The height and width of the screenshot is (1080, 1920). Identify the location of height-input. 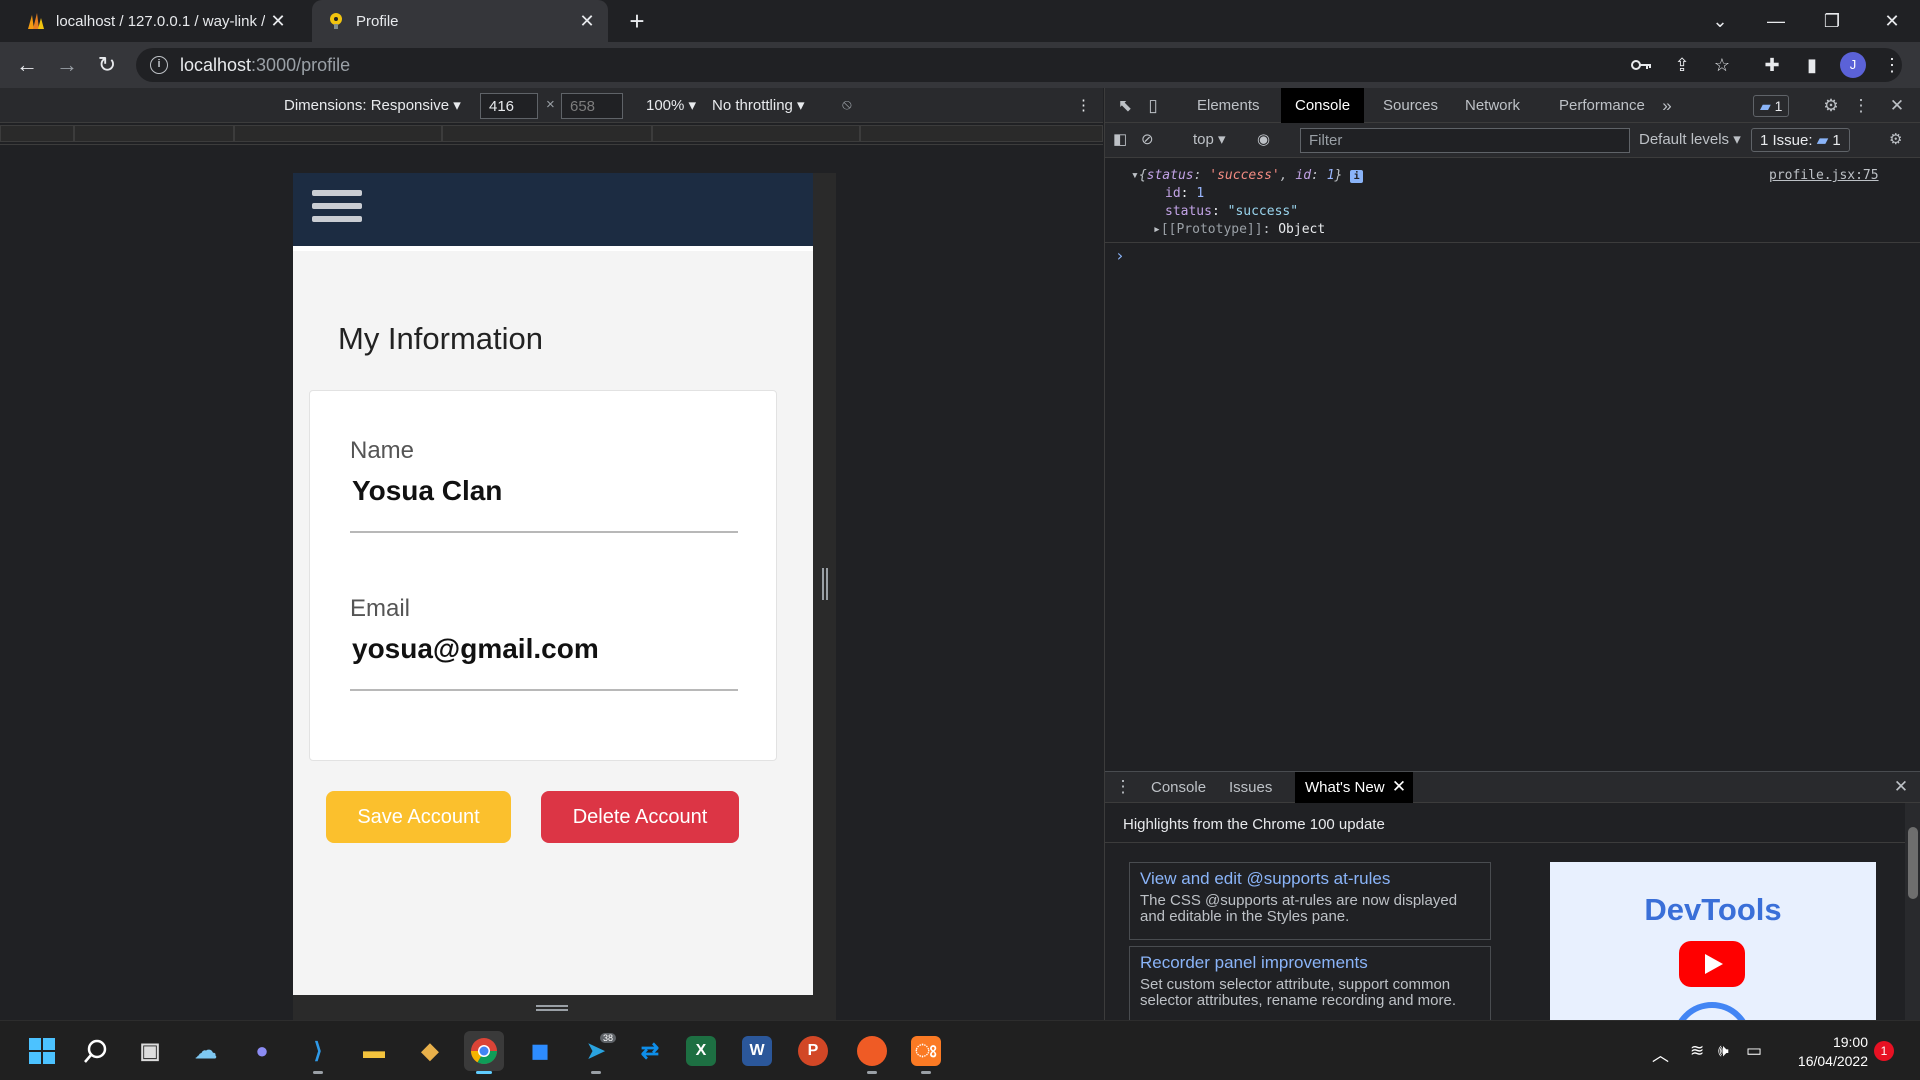
(592, 106).